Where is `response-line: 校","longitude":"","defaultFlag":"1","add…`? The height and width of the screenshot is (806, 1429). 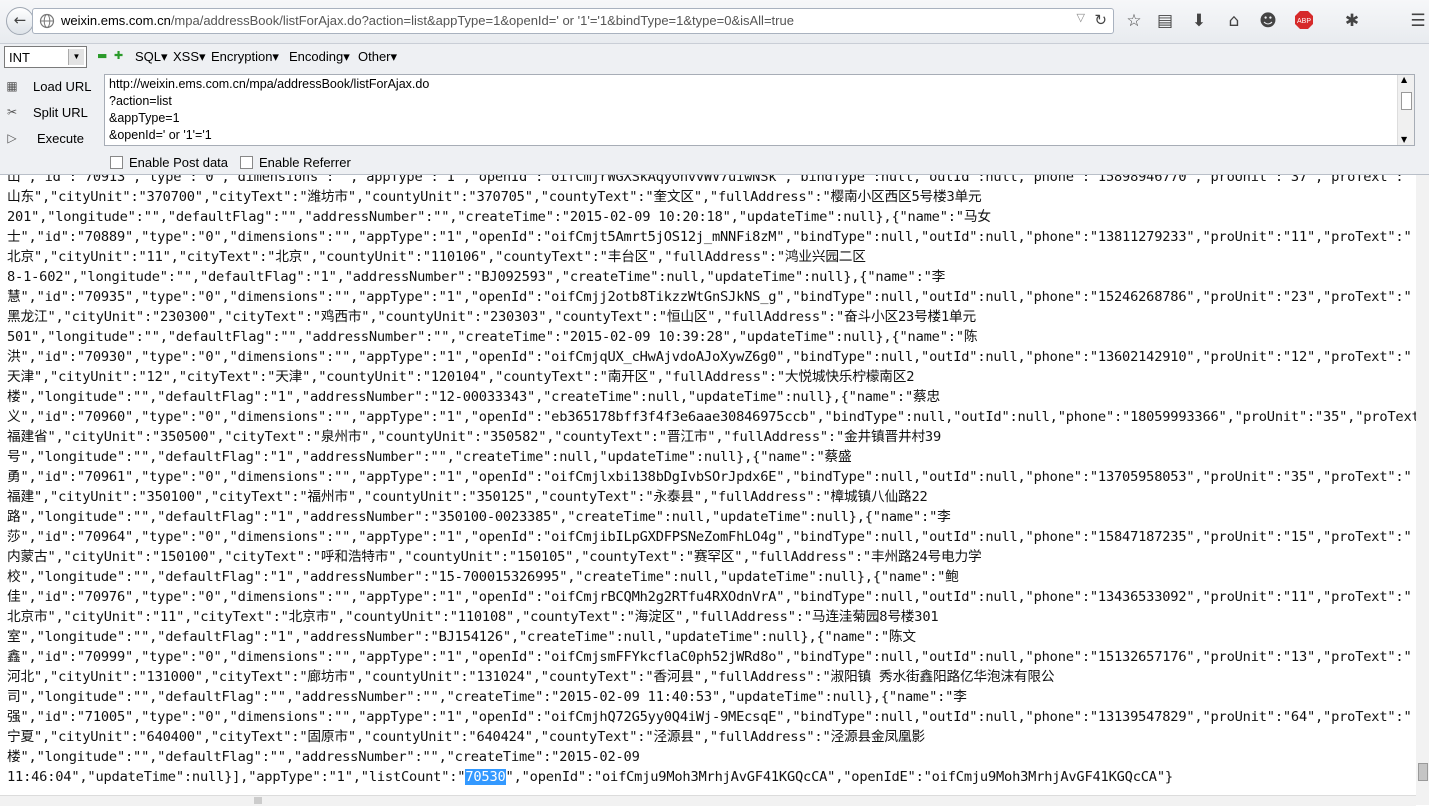 response-line: 校","longitude":"","defaultFlag":"1","add… is located at coordinates (483, 577).